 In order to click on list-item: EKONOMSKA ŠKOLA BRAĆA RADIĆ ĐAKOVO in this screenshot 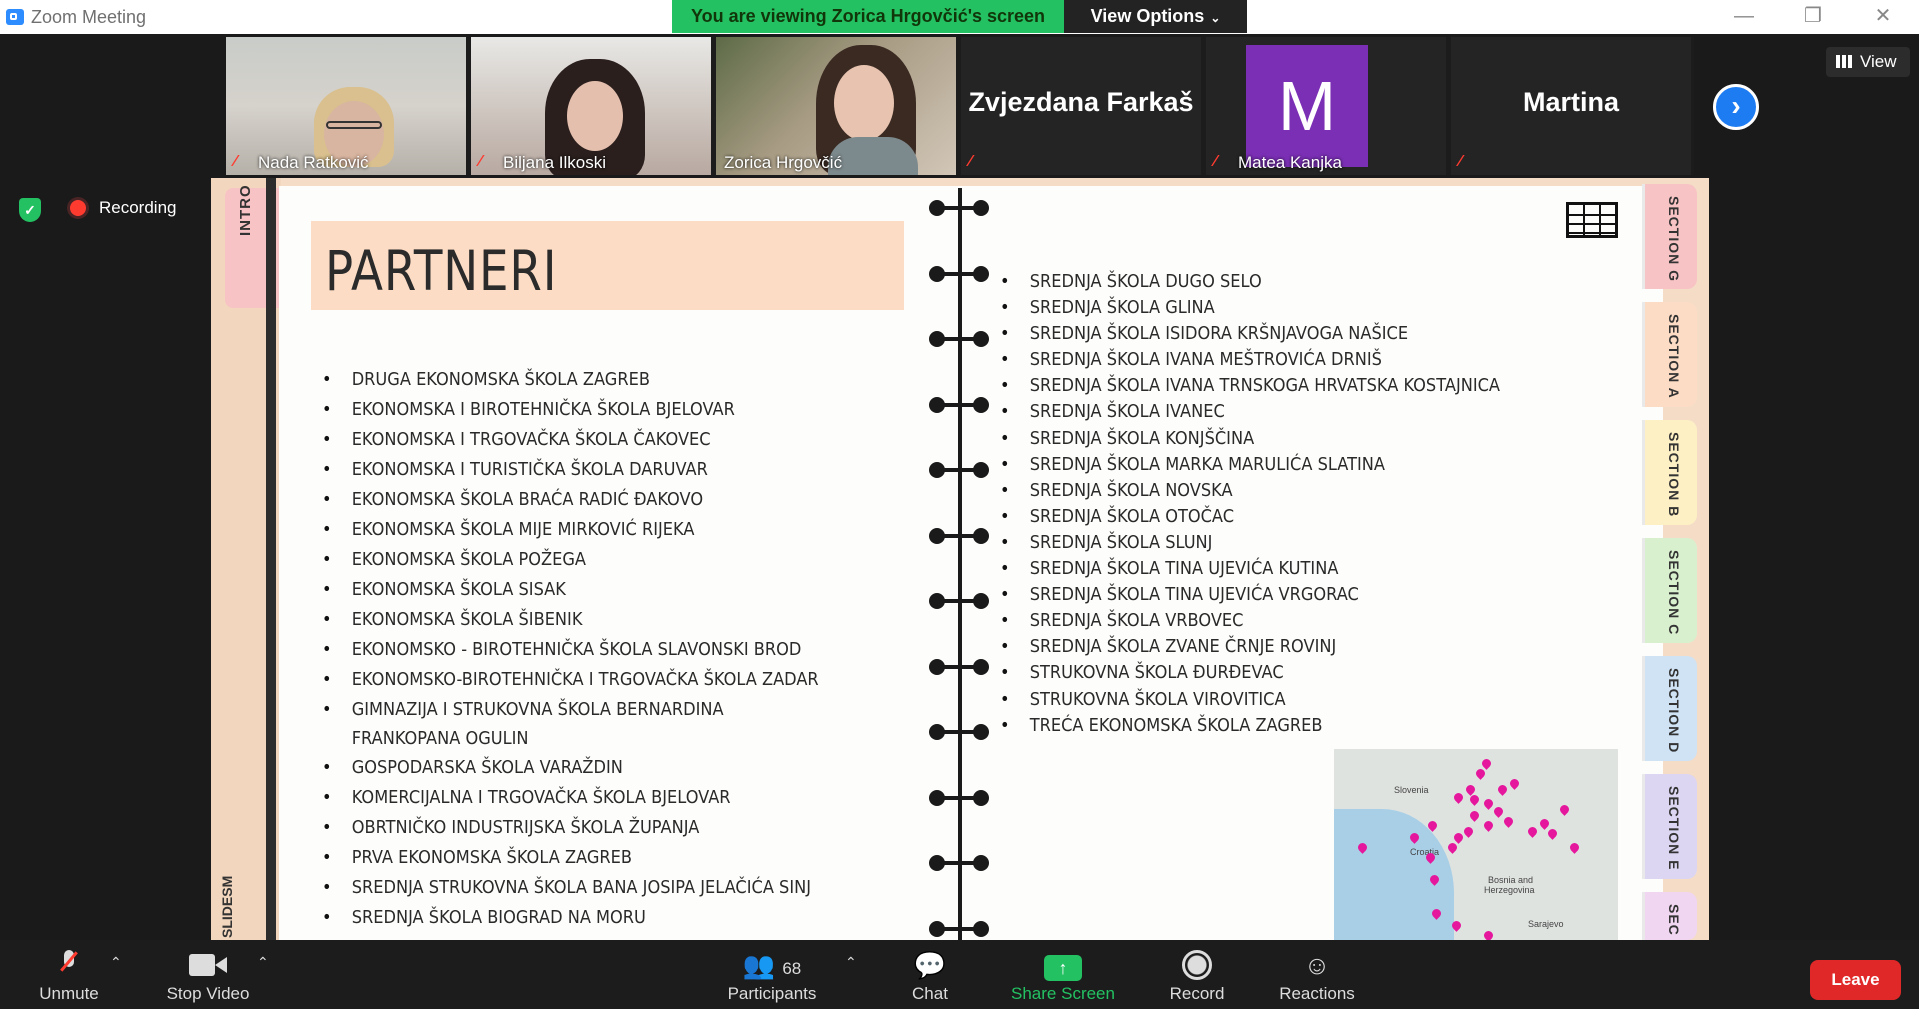, I will do `click(574, 500)`.